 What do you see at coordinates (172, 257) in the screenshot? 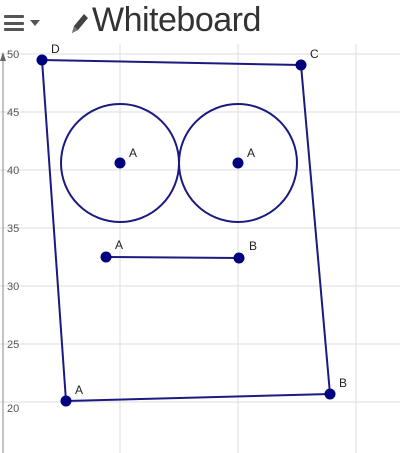
I see `segment-mouth` at bounding box center [172, 257].